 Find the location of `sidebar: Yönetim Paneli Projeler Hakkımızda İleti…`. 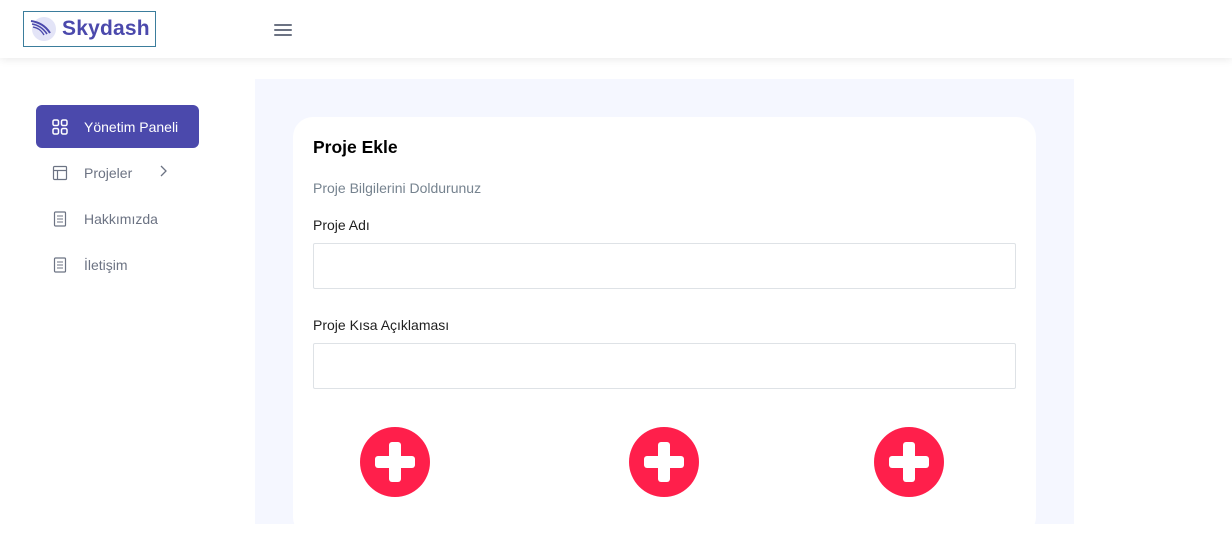

sidebar: Yönetim Paneli Projeler Hakkımızda İleti… is located at coordinates (117, 197).